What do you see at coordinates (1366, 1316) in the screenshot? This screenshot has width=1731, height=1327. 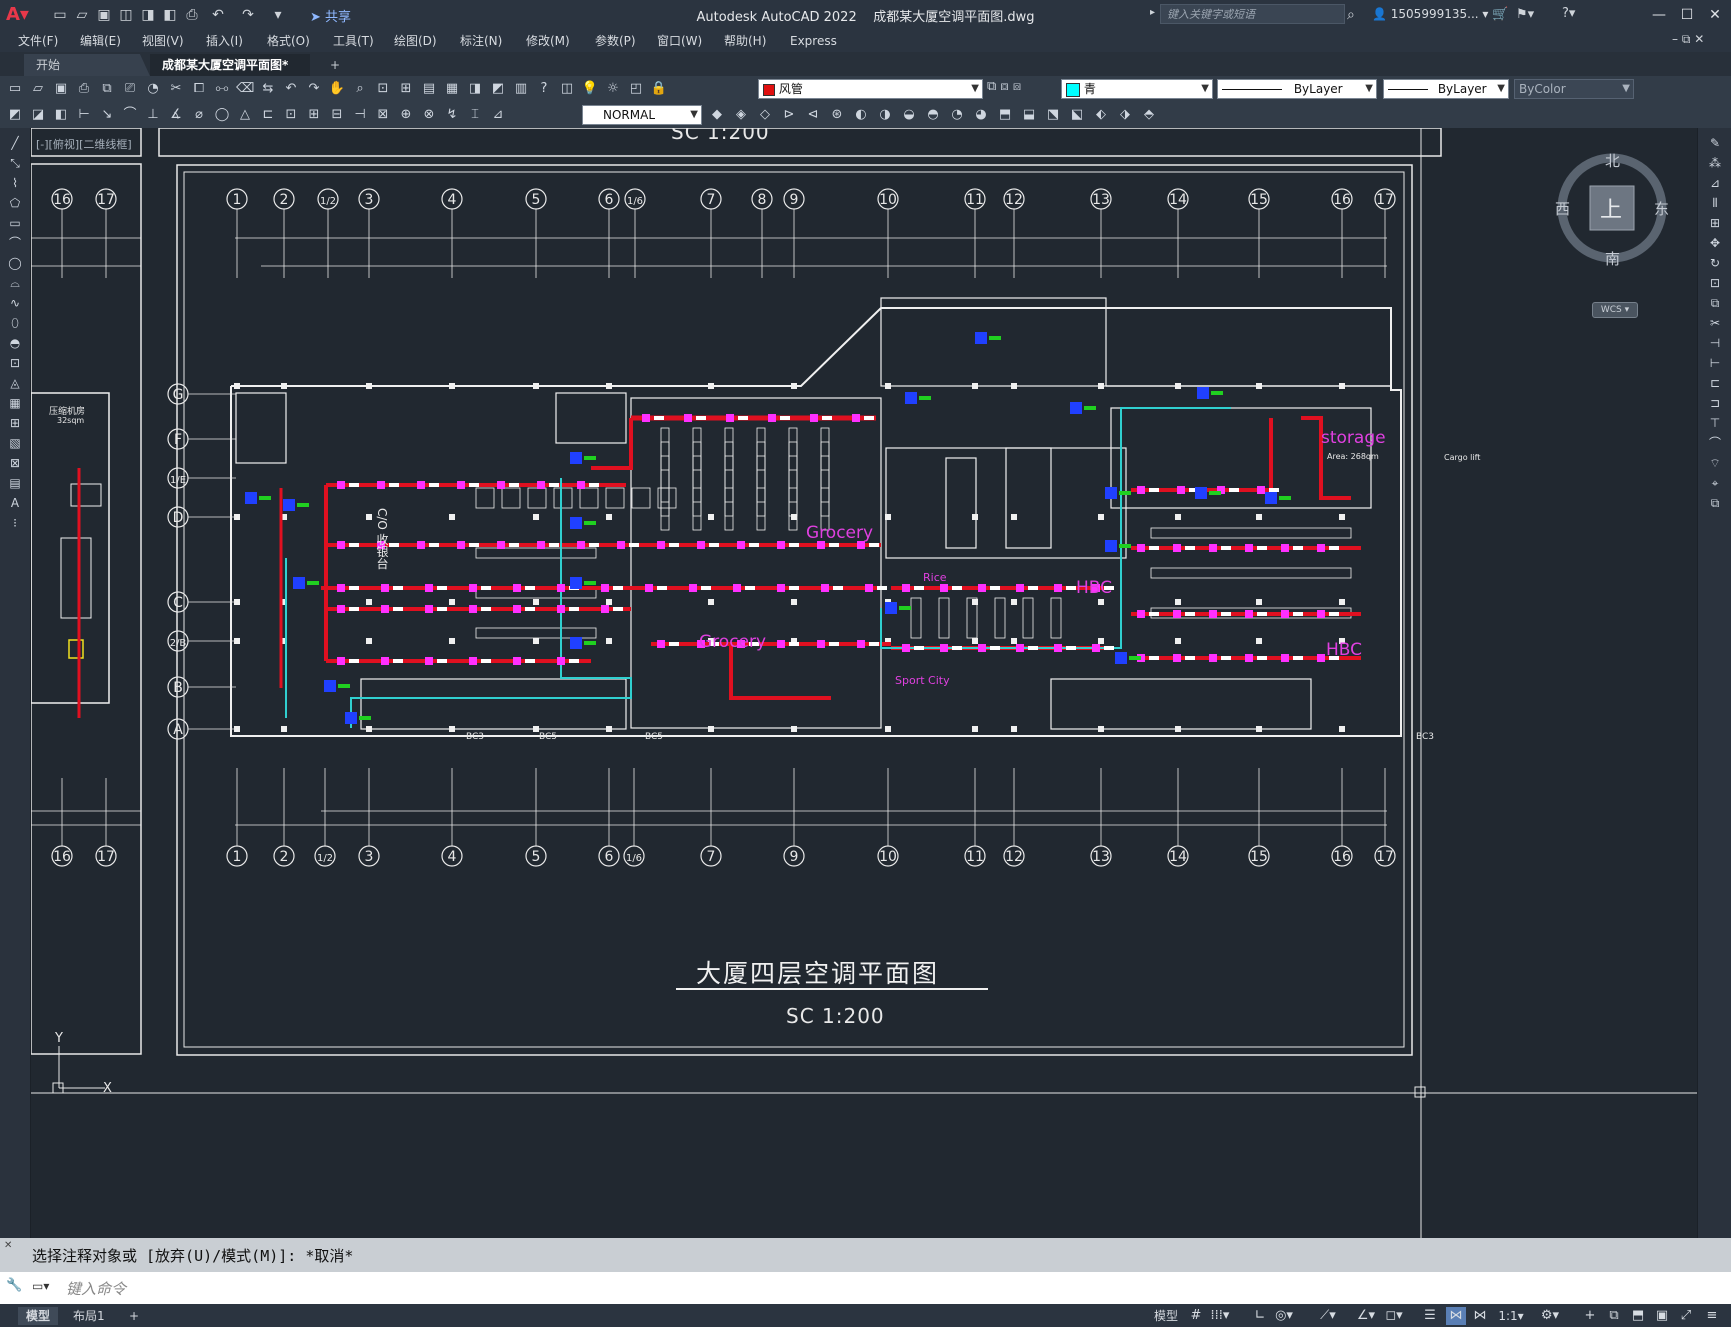 I see `osnap-icon: ∠▾` at bounding box center [1366, 1316].